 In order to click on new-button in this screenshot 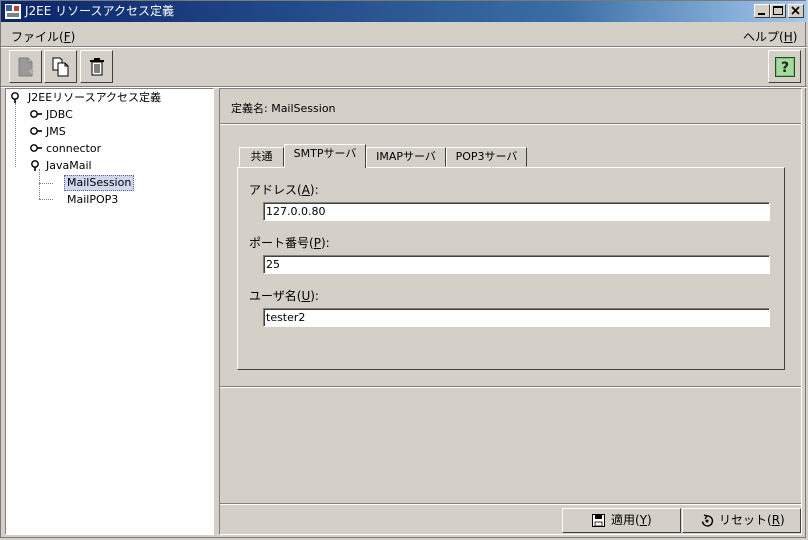, I will do `click(25, 66)`.